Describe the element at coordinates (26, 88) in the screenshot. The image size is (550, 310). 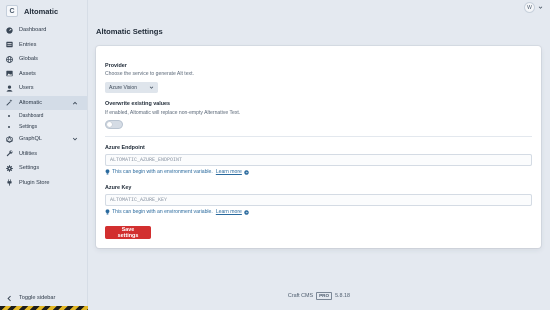
I see `sidebar-item-label: Users` at that location.